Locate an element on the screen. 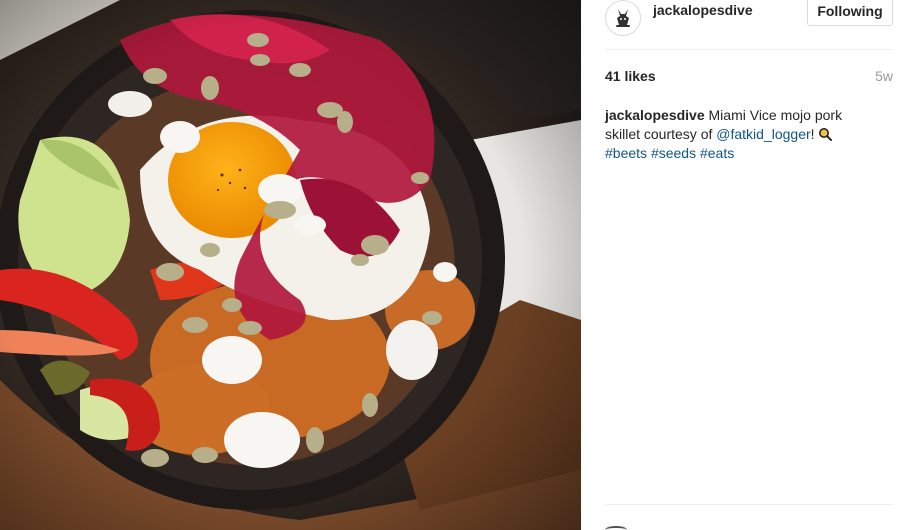  hashtag-seeds: #seeds is located at coordinates (673, 153).